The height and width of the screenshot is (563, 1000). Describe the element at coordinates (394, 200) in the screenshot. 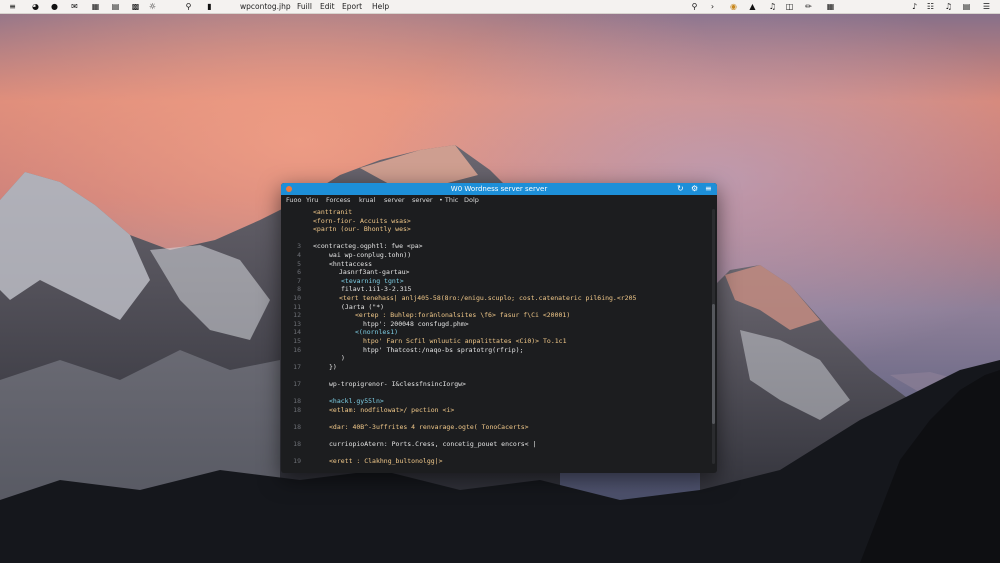

I see `term-menu-server-1: server` at that location.